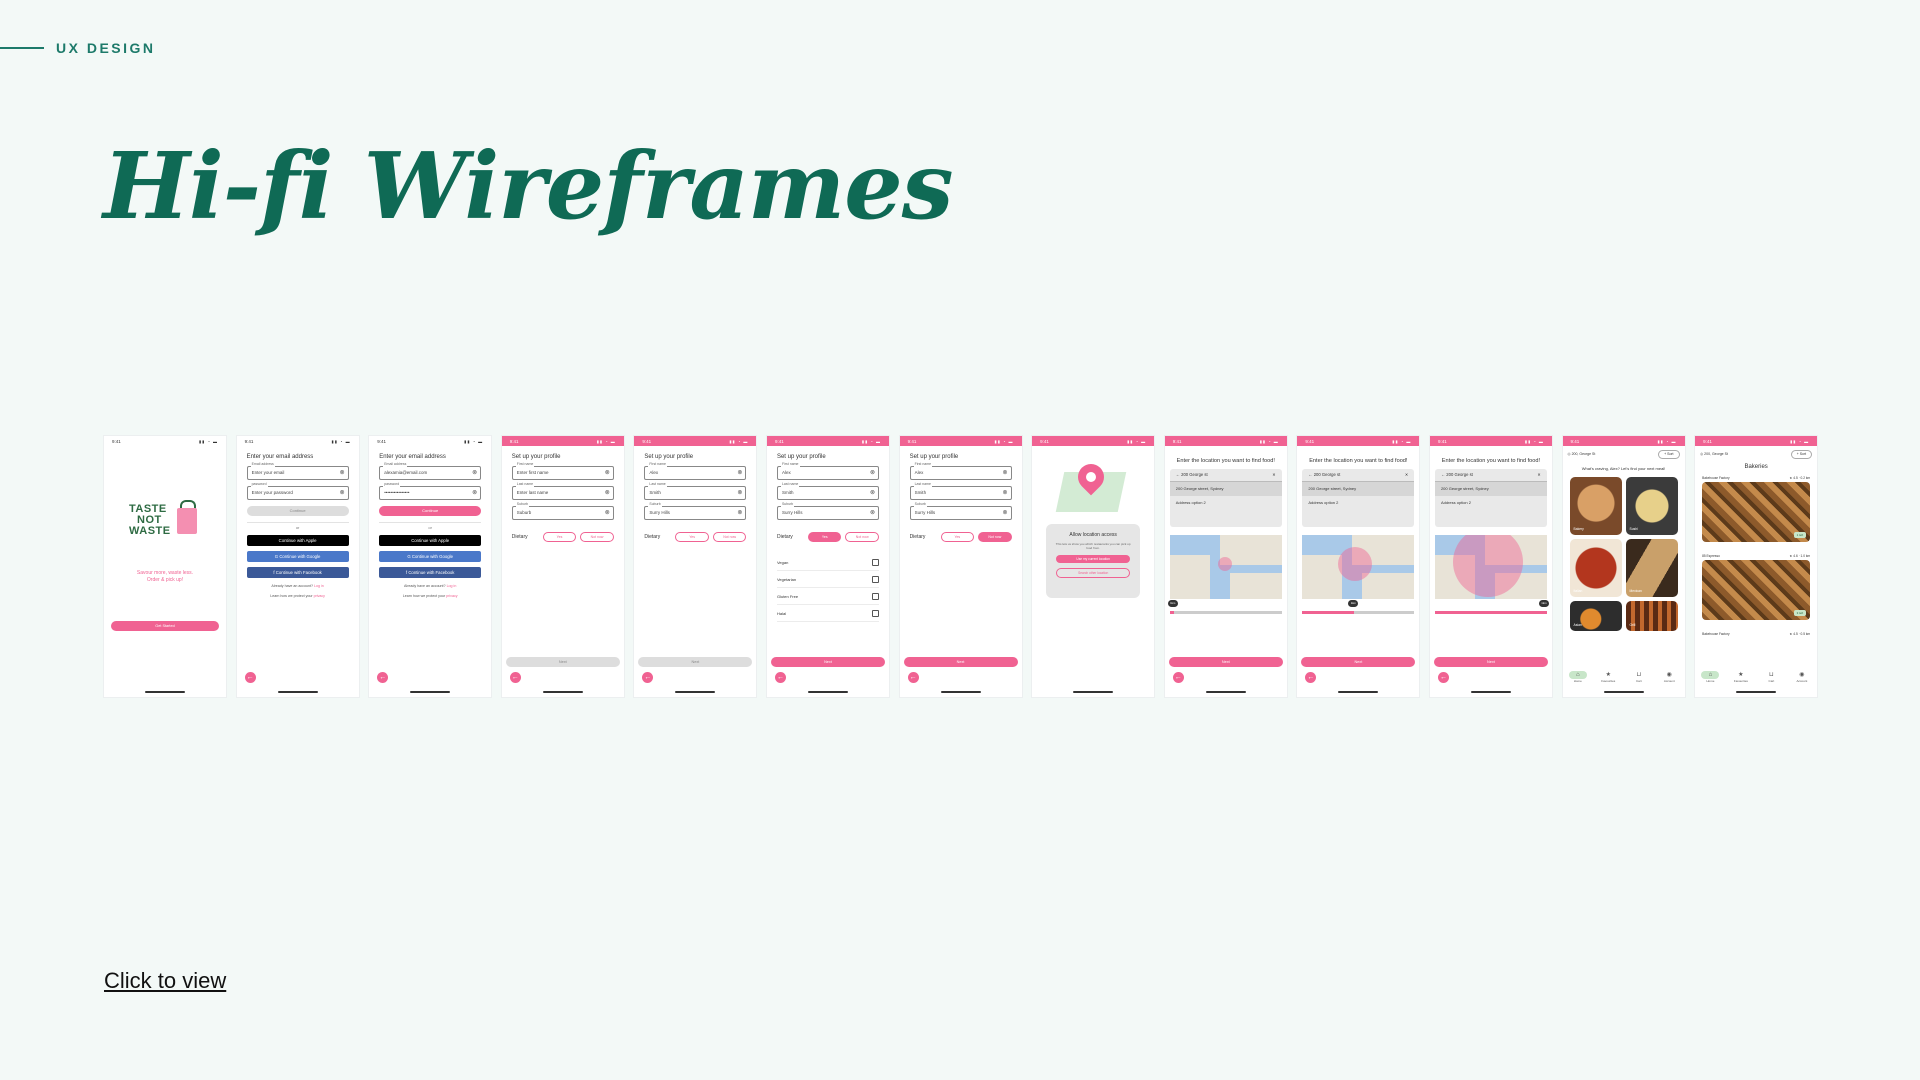  Describe the element at coordinates (1651, 616) in the screenshot. I see `category-tile: Grill` at that location.